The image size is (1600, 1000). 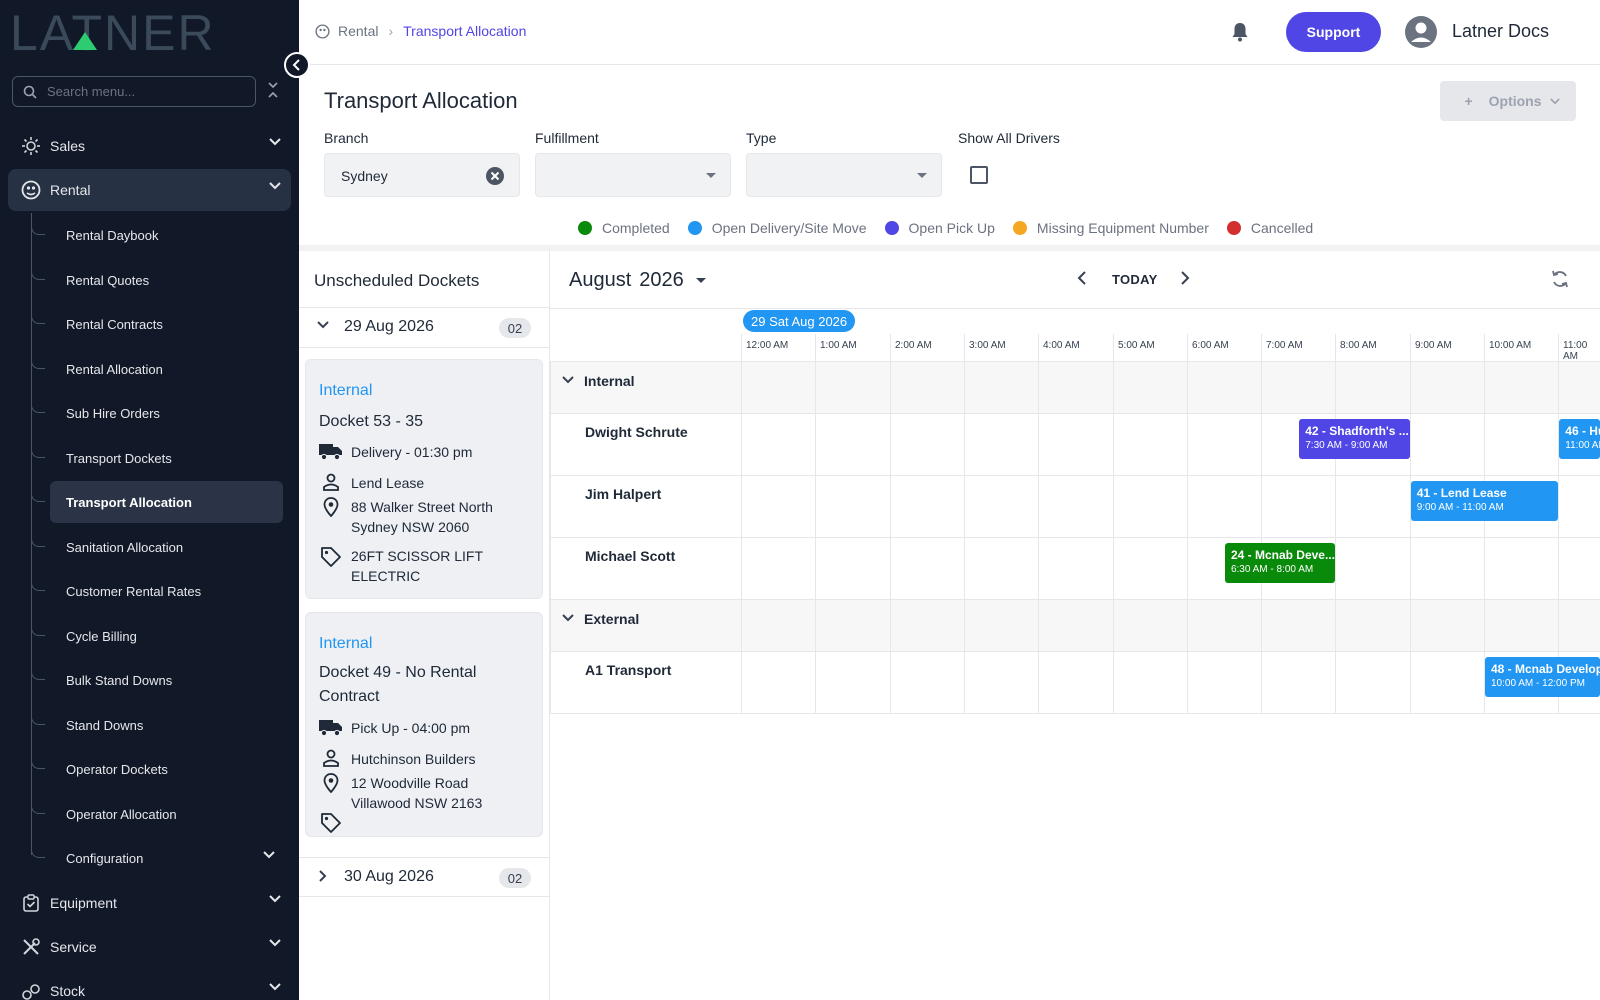 What do you see at coordinates (129, 502) in the screenshot?
I see `sidebar-sub-label: Transport Allocation` at bounding box center [129, 502].